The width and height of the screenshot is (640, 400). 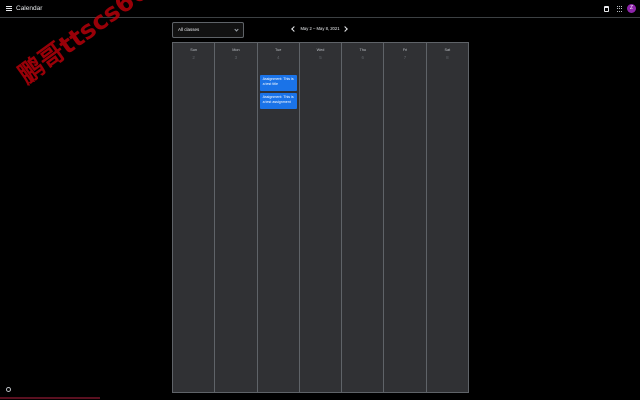 I want to click on day-name: Tue, so click(x=278, y=50).